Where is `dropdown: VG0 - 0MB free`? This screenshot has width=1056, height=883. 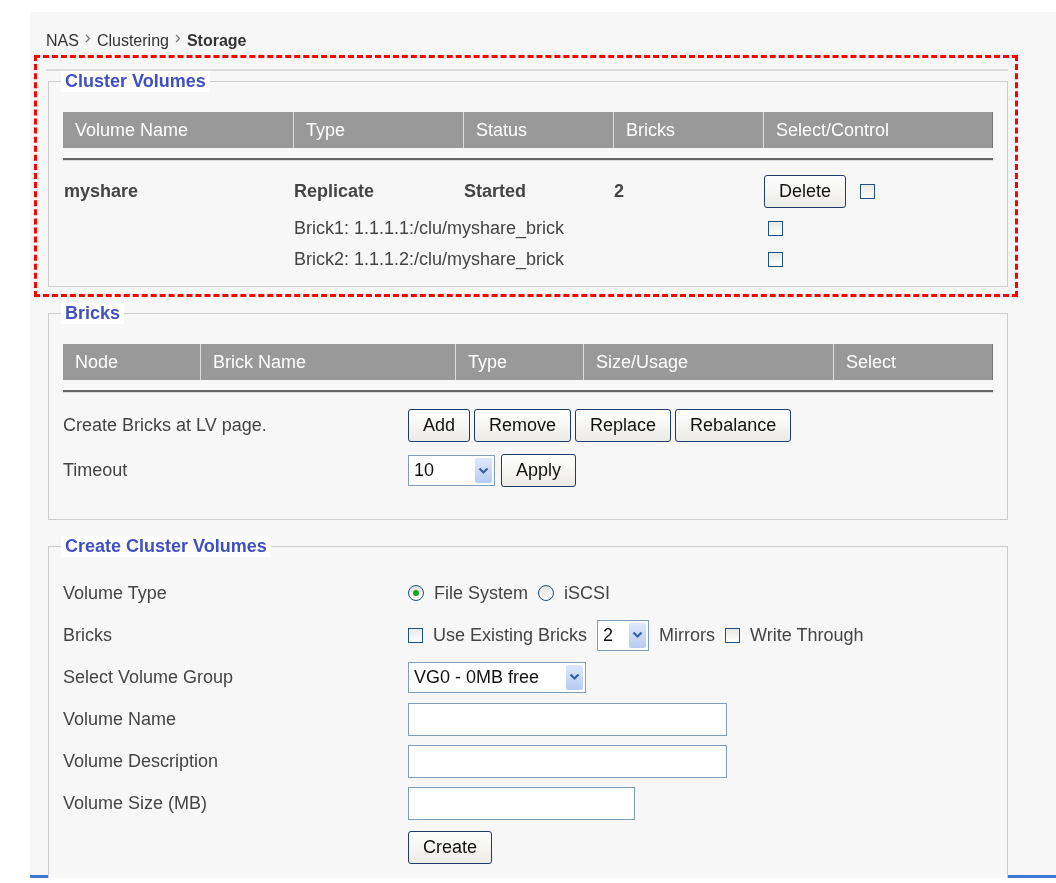
dropdown: VG0 - 0MB free is located at coordinates (497, 677).